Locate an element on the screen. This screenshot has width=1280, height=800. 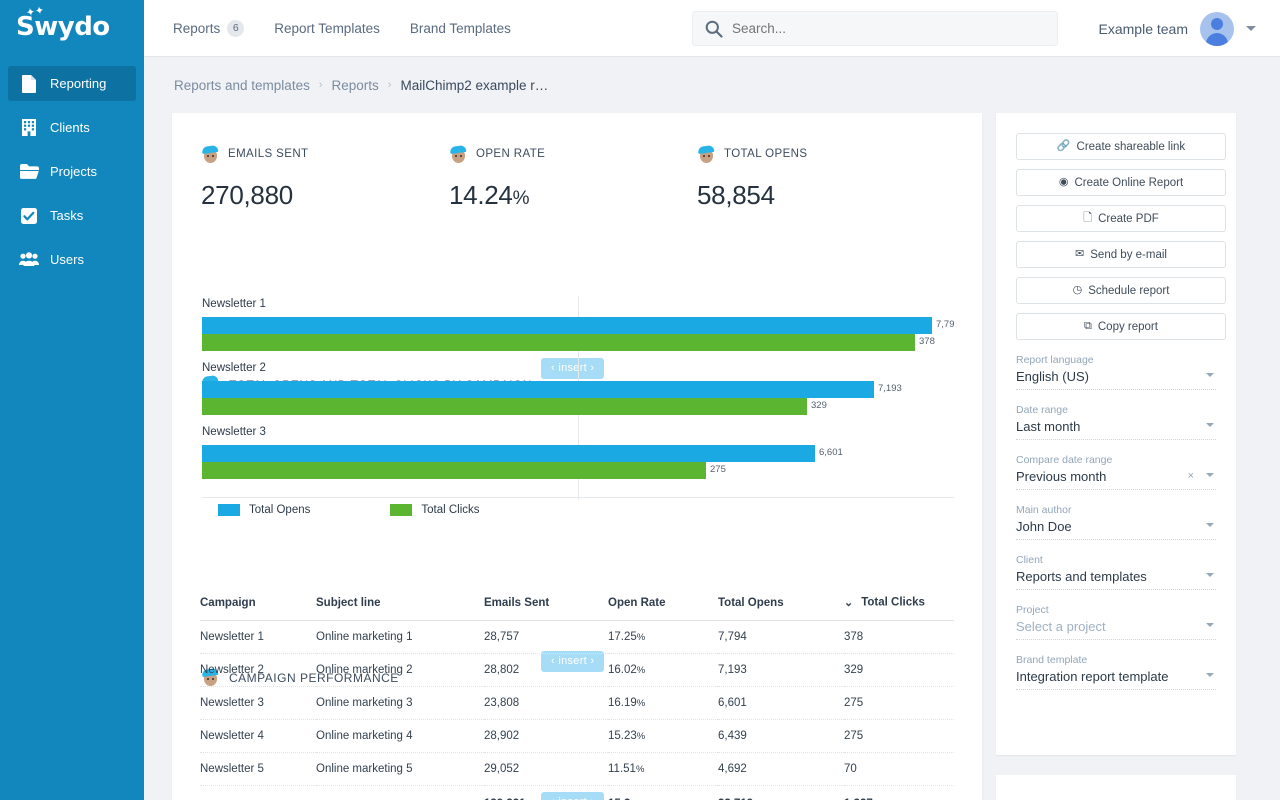
send-by-email-button: ✉ Send by e-mail is located at coordinates (1121, 254).